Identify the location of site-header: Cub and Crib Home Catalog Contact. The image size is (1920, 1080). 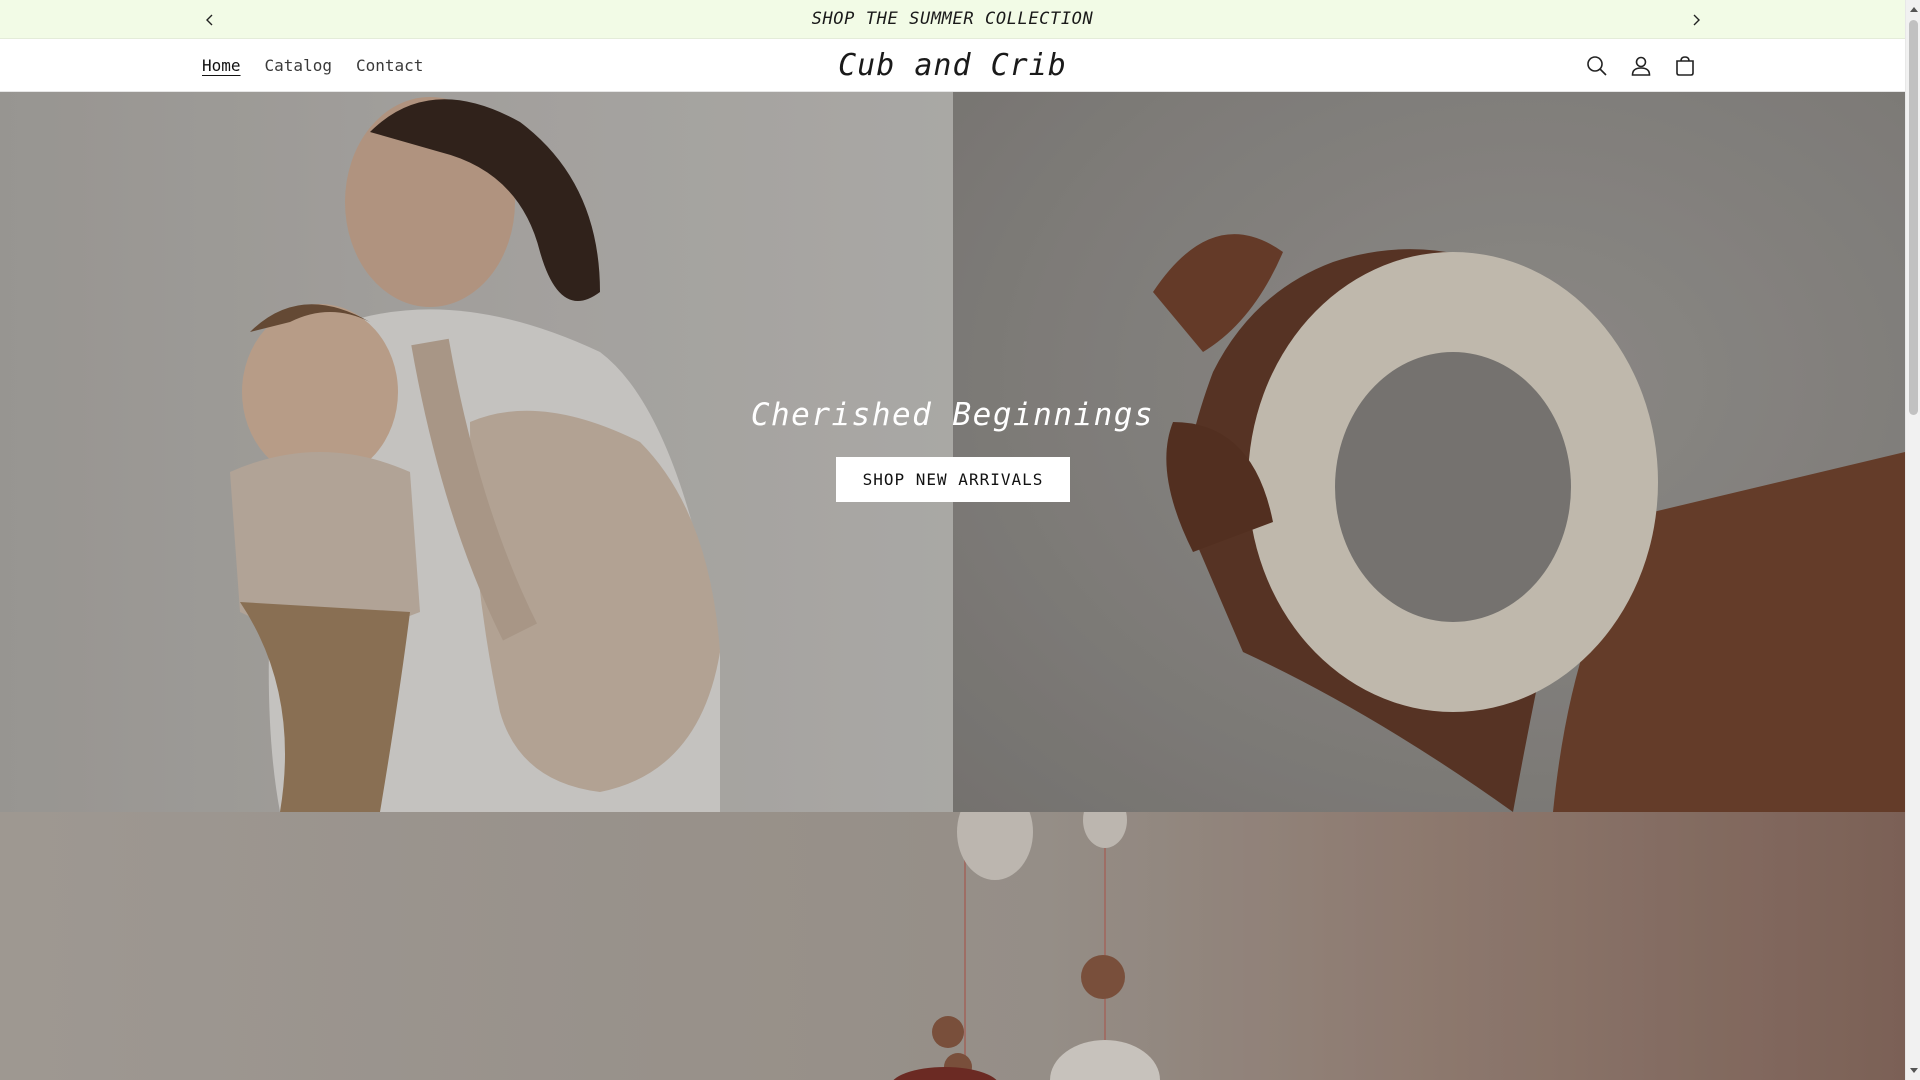
(952, 65).